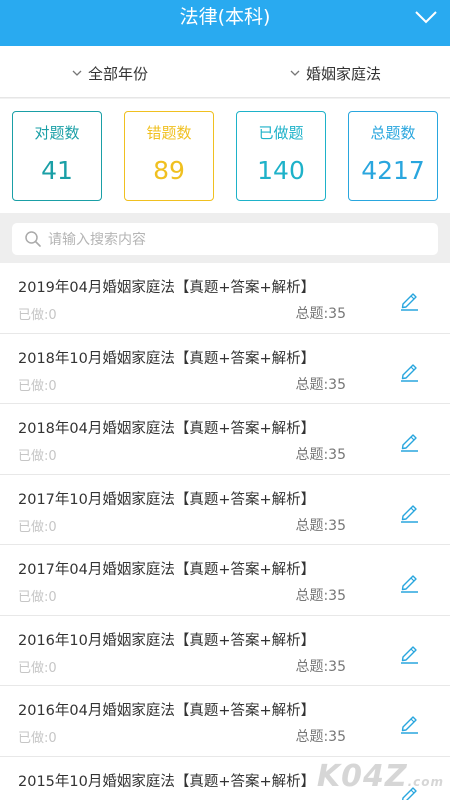  Describe the element at coordinates (97, 240) in the screenshot. I see `search-placeholder: 请输入搜索内容` at that location.